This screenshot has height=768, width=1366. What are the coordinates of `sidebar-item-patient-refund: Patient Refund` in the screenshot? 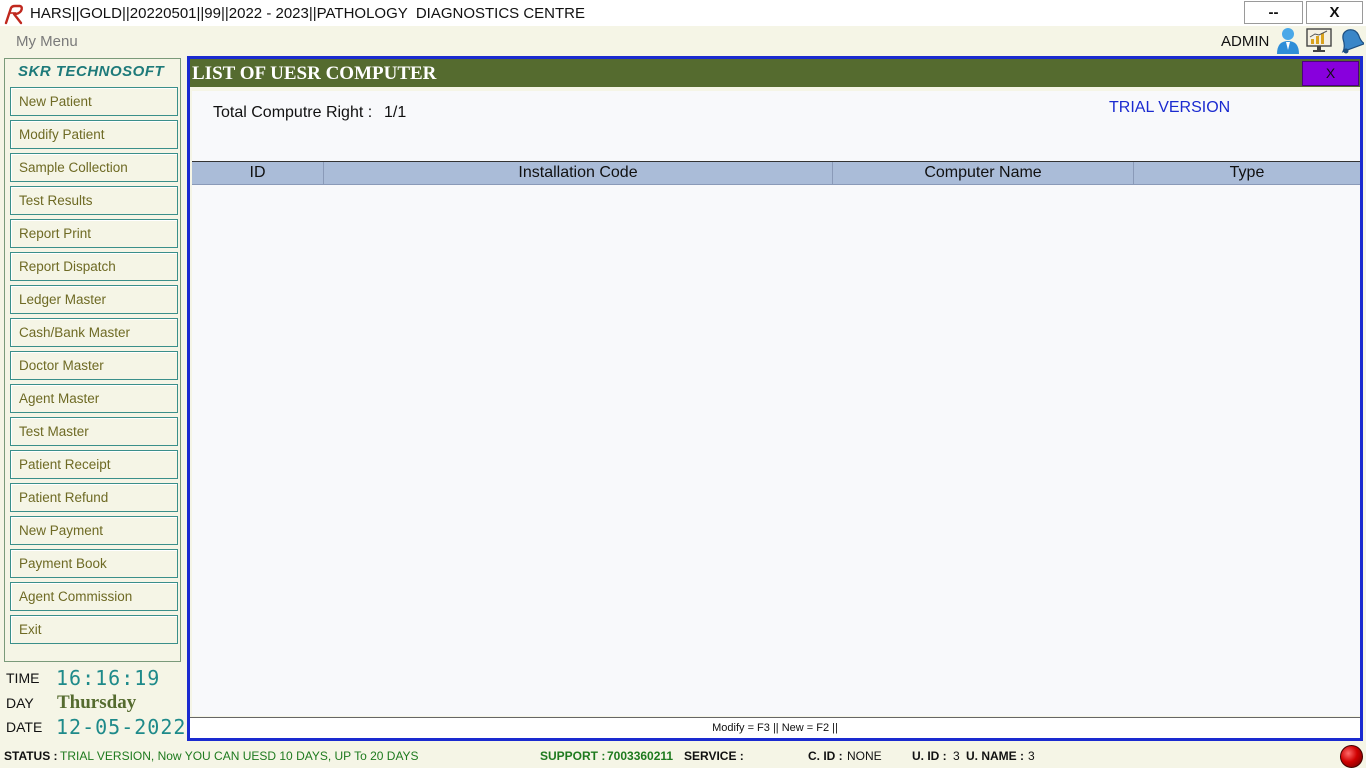 It's located at (94, 497).